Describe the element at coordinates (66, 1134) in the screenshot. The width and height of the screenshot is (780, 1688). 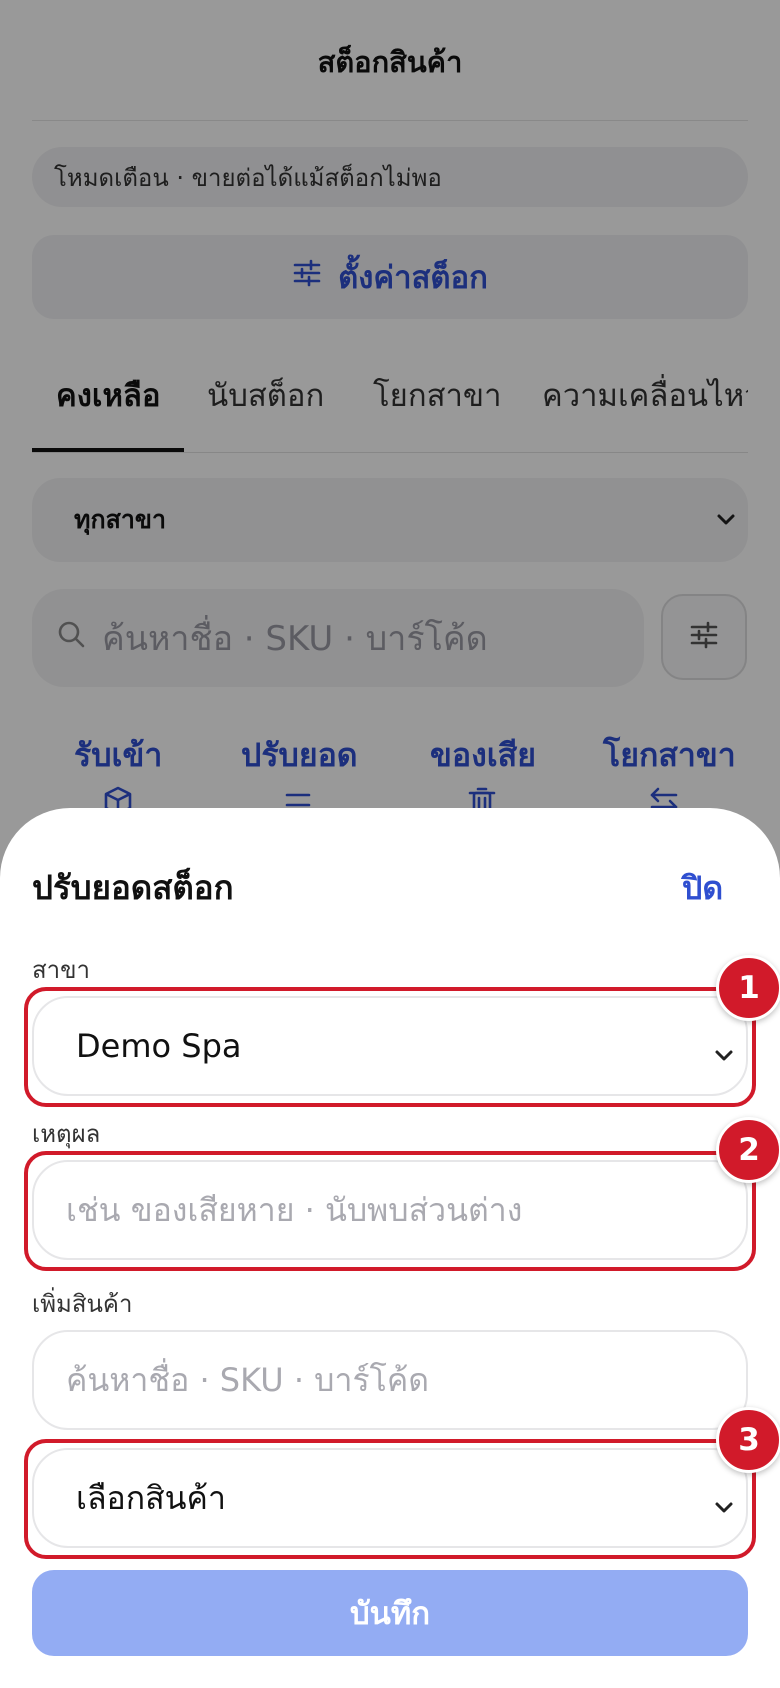
I see `reason-label: เหตุผล` at that location.